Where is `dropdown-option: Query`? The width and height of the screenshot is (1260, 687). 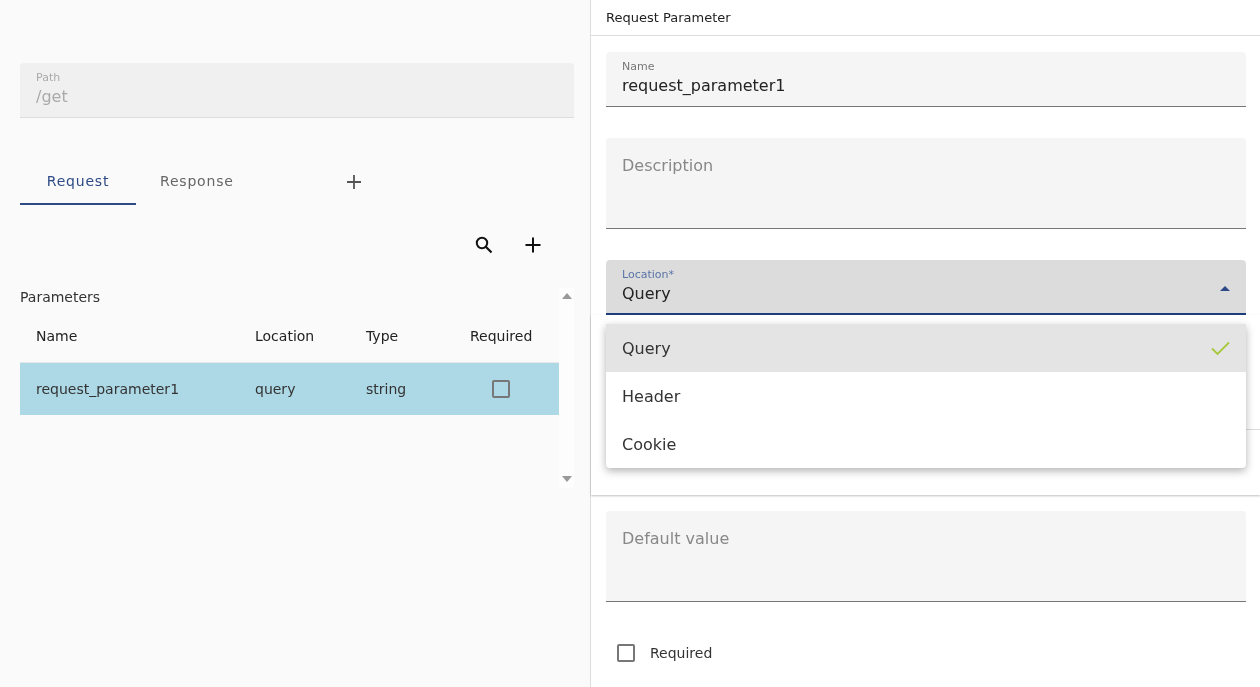
dropdown-option: Query is located at coordinates (926, 348).